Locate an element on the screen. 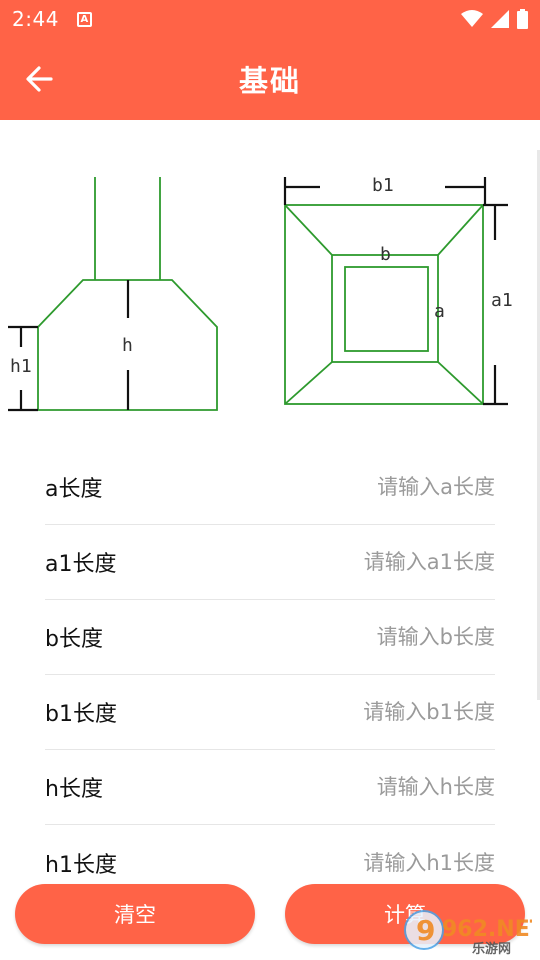 The width and height of the screenshot is (540, 960). label-h: h is located at coordinates (127, 345).